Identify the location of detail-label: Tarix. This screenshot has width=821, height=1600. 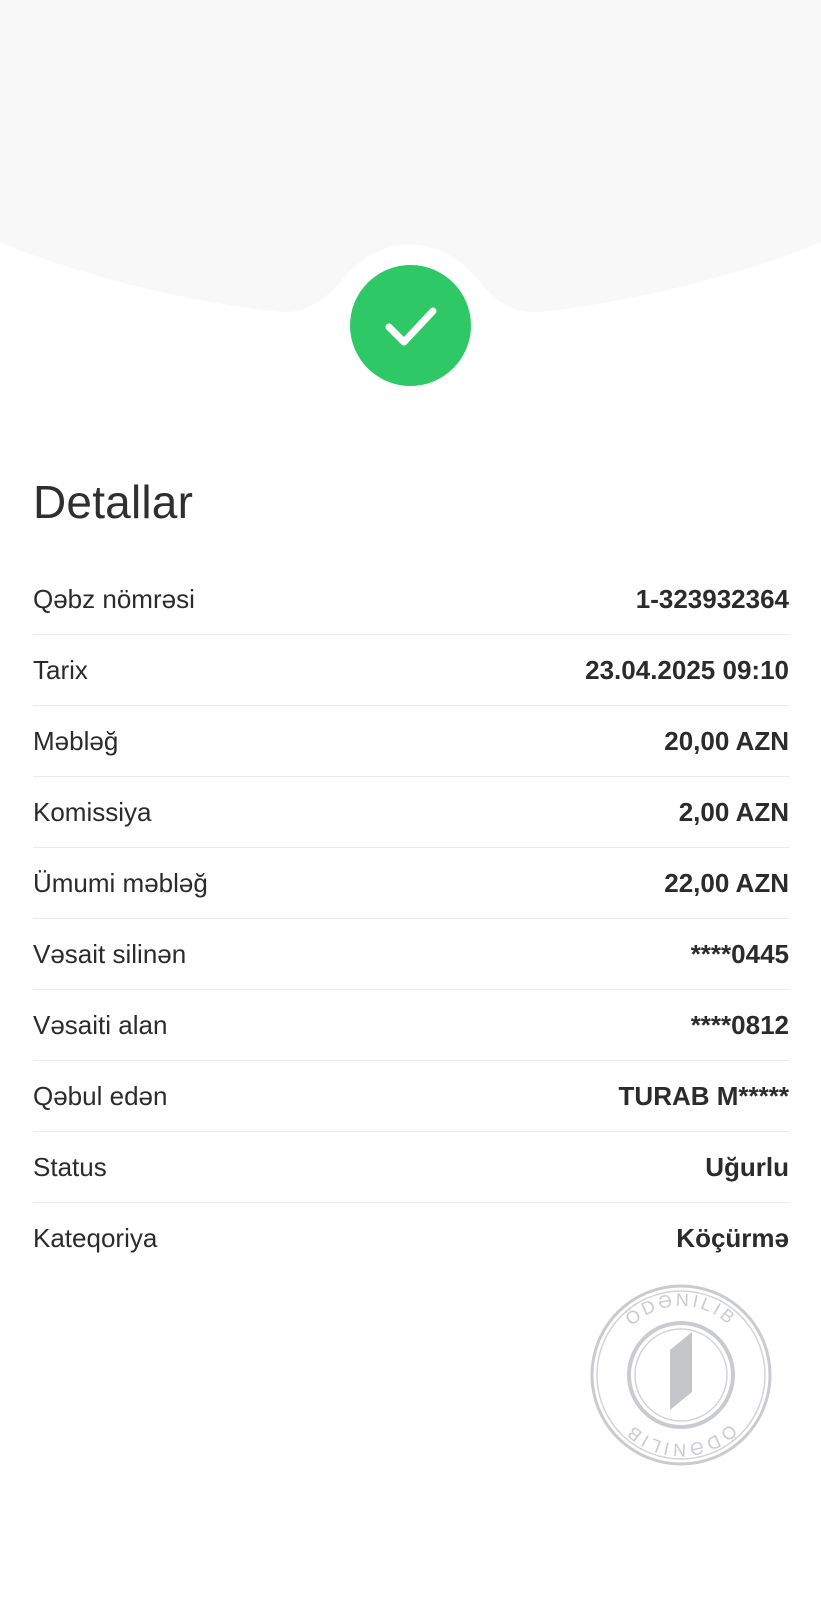
(60, 669).